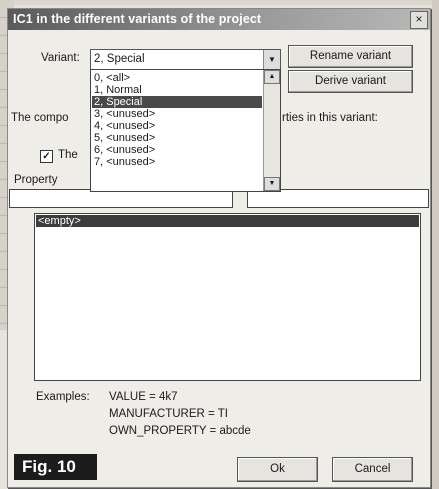 The image size is (439, 489). I want to click on variant-checkbox: ✓, so click(46, 156).